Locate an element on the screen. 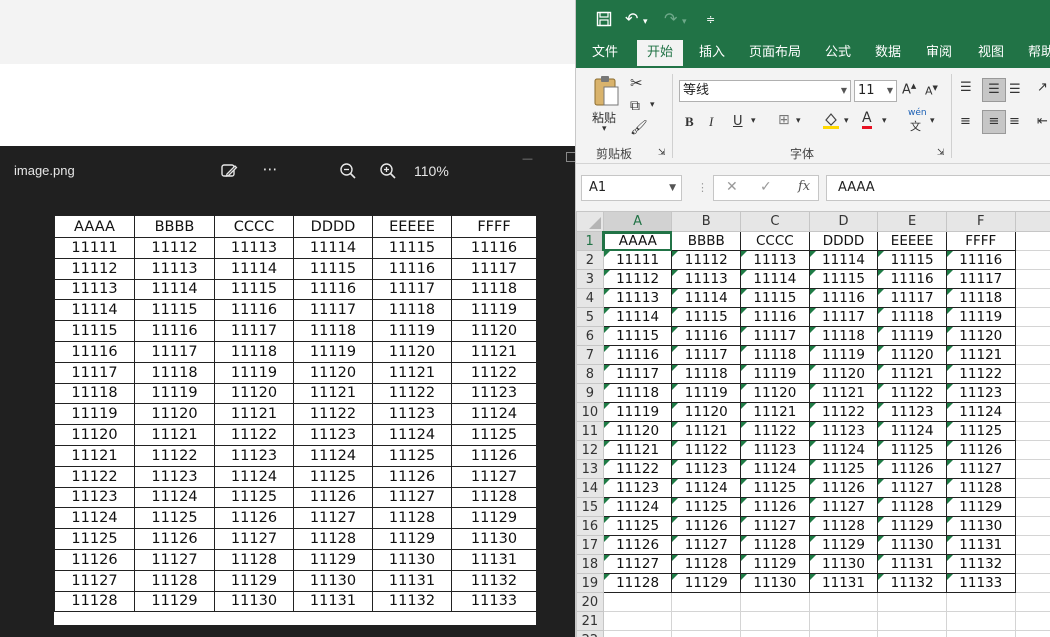  column-header: F is located at coordinates (980, 221).